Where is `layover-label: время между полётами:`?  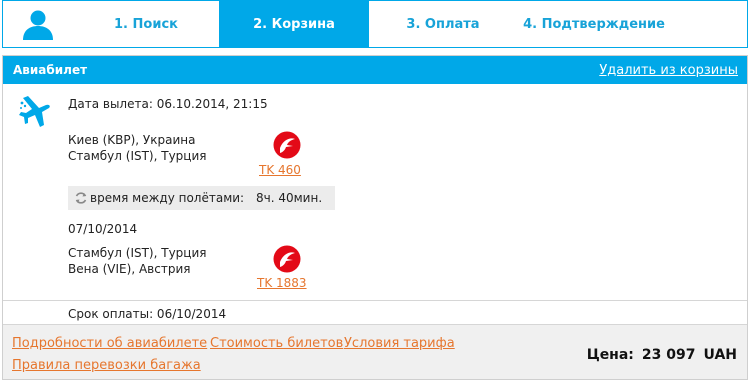
layover-label: время между полётами: is located at coordinates (167, 198).